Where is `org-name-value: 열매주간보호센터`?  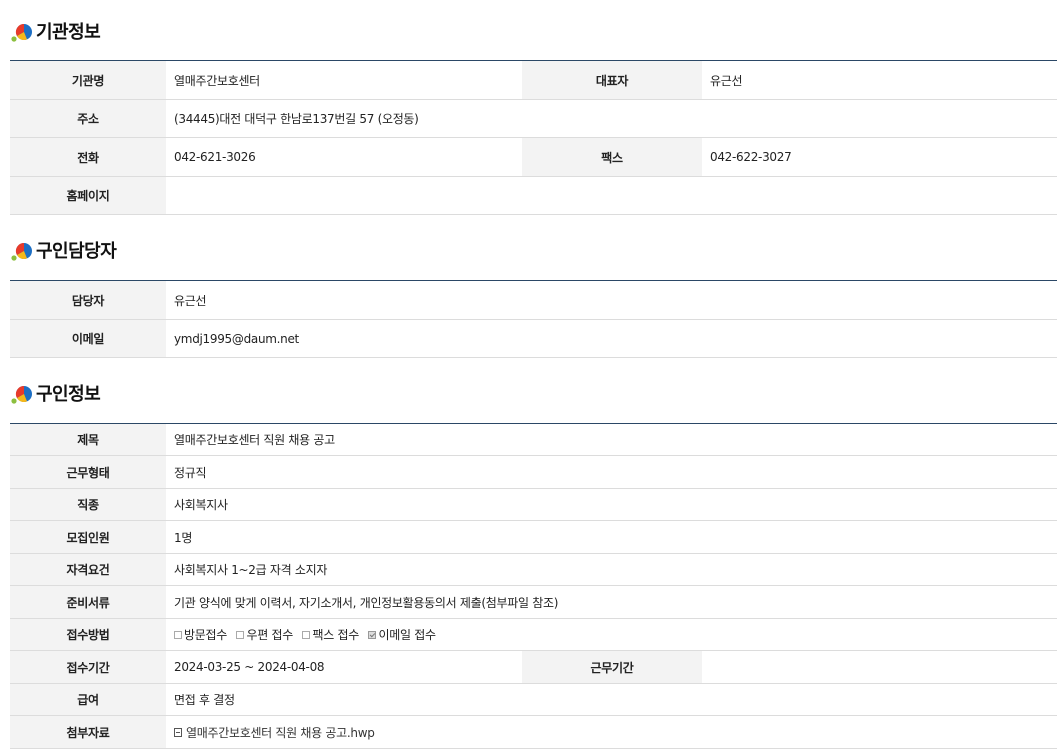 org-name-value: 열매주간보호센터 is located at coordinates (344, 80).